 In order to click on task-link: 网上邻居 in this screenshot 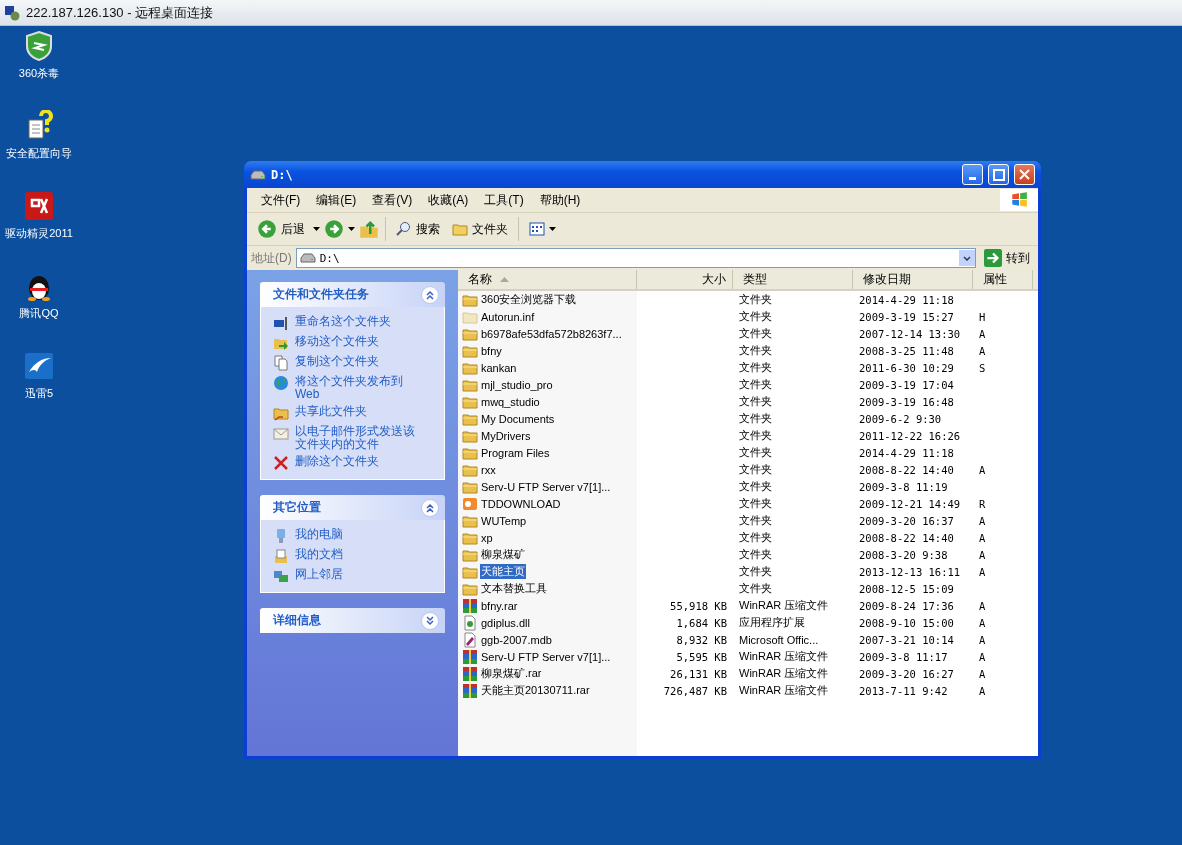, I will do `click(360, 574)`.